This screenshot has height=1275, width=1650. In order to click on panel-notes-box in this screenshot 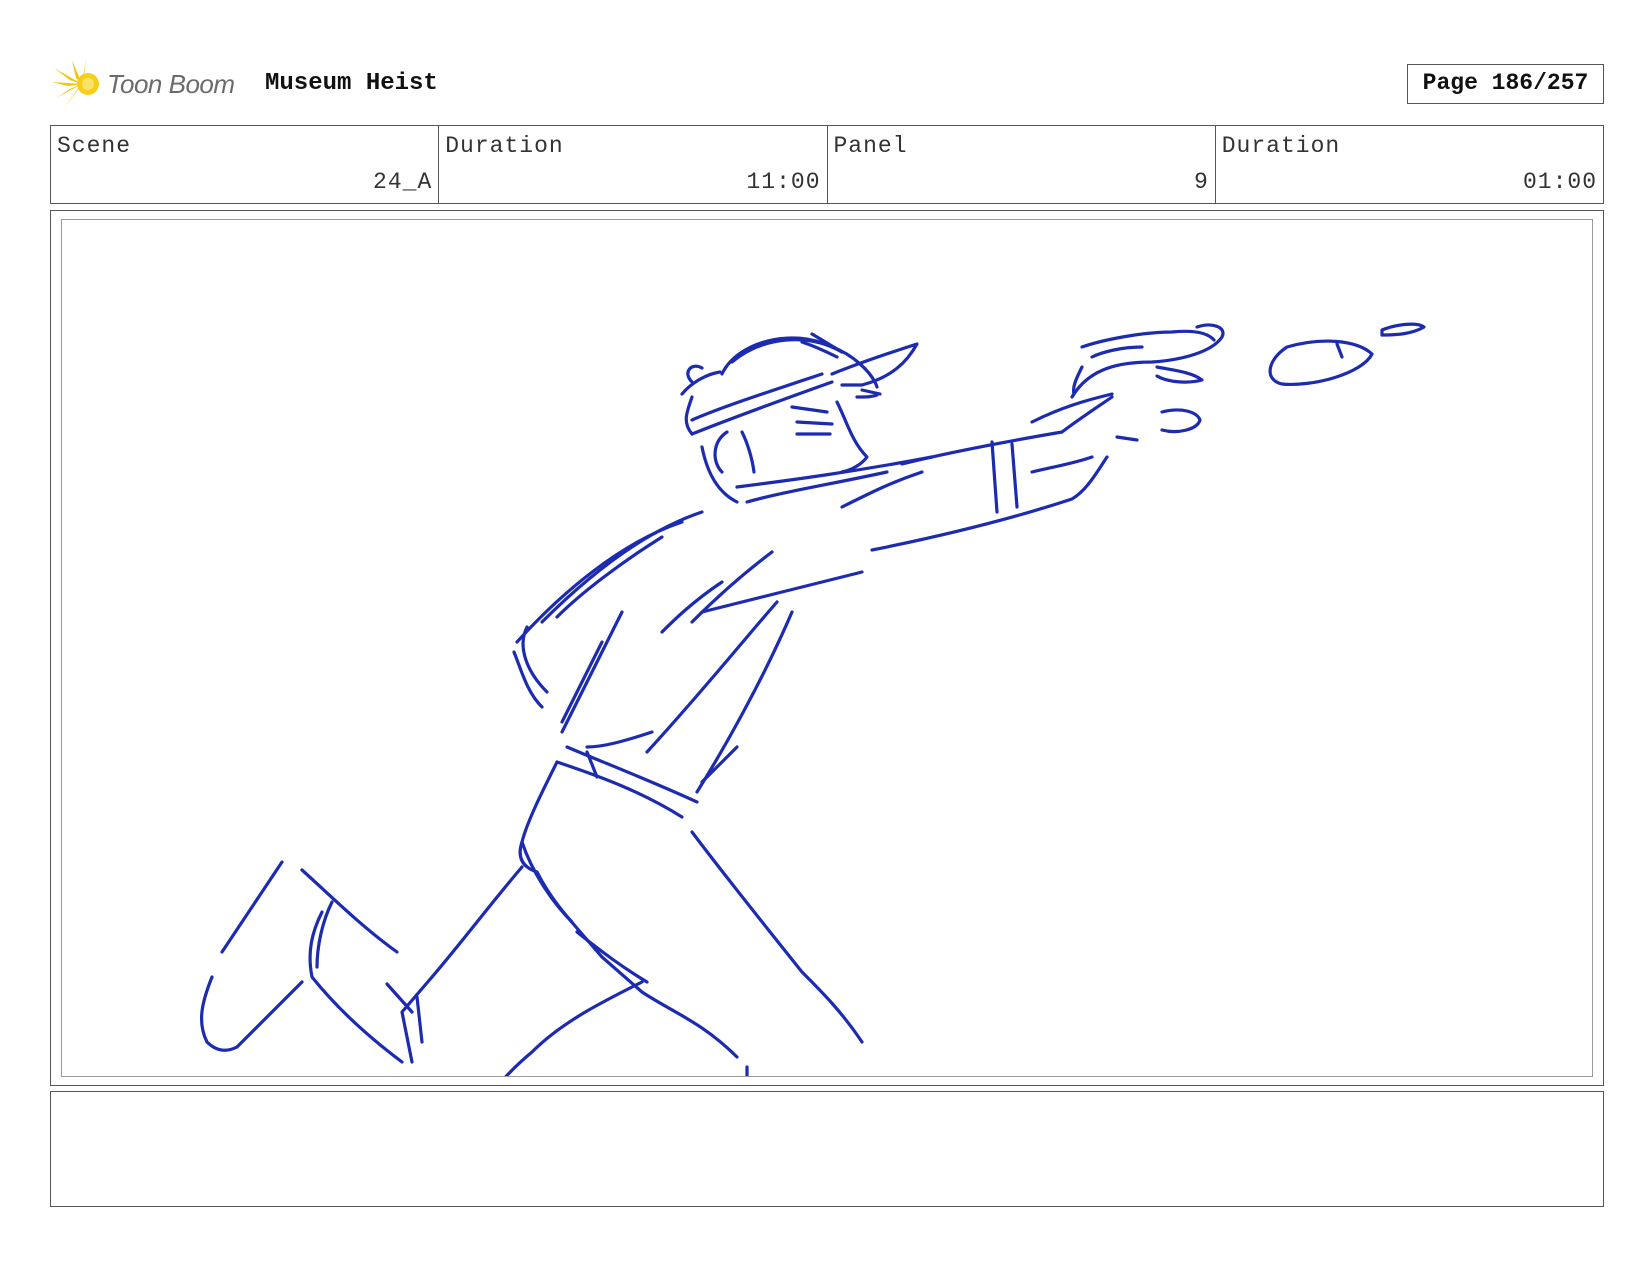, I will do `click(827, 1149)`.